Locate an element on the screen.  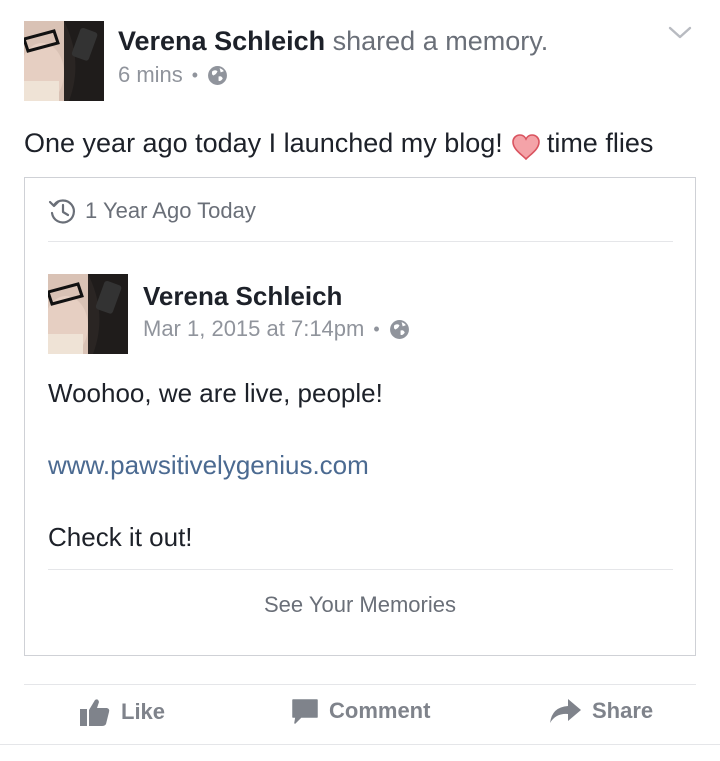
shared-post-text-line1: Woohoo, we are live, people! is located at coordinates (215, 393).